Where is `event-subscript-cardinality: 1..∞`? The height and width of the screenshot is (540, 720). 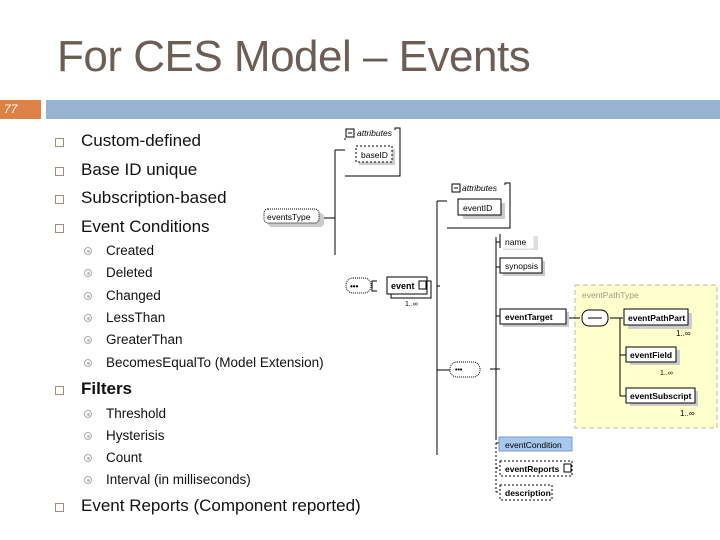 event-subscript-cardinality: 1..∞ is located at coordinates (687, 413).